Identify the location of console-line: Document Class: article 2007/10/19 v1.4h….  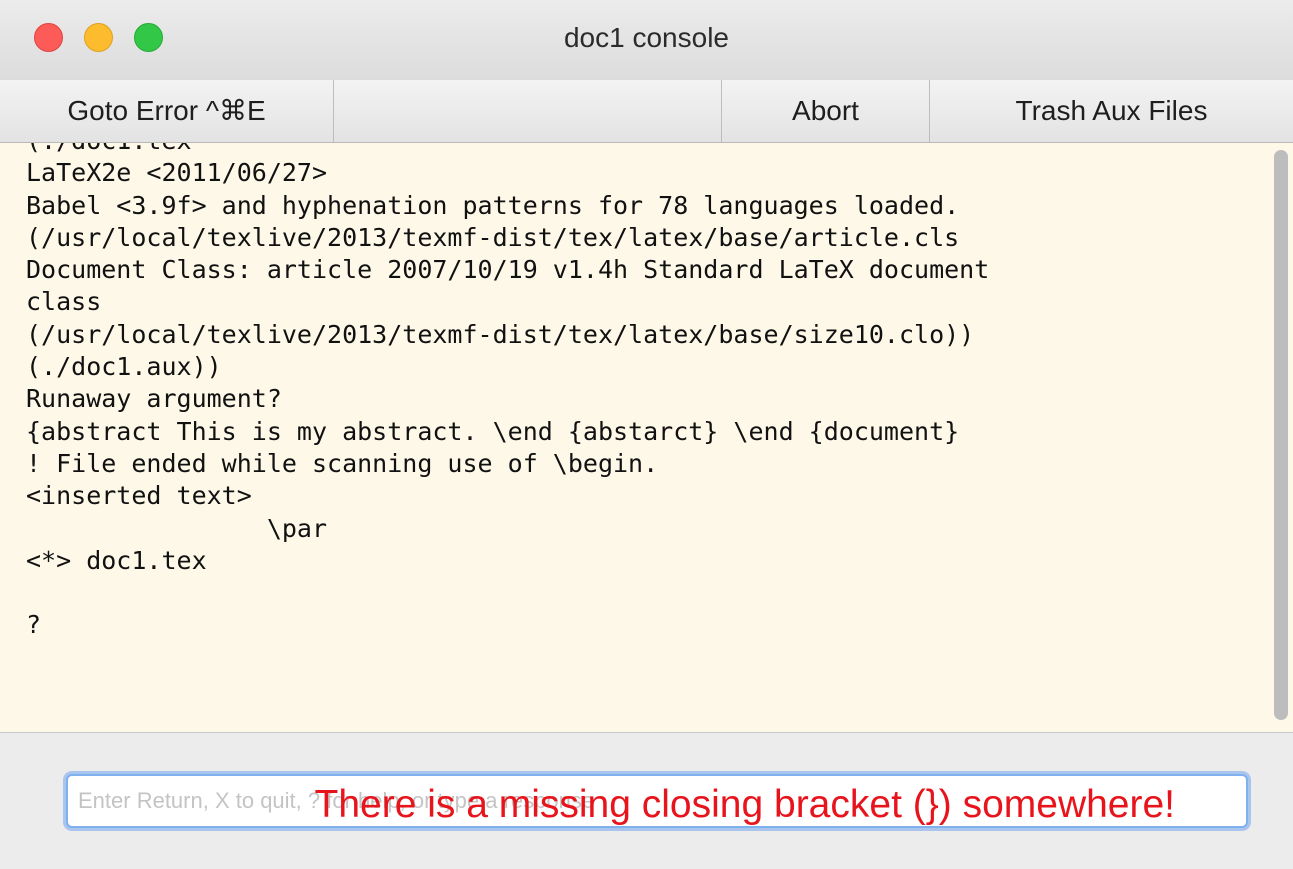
(508, 270).